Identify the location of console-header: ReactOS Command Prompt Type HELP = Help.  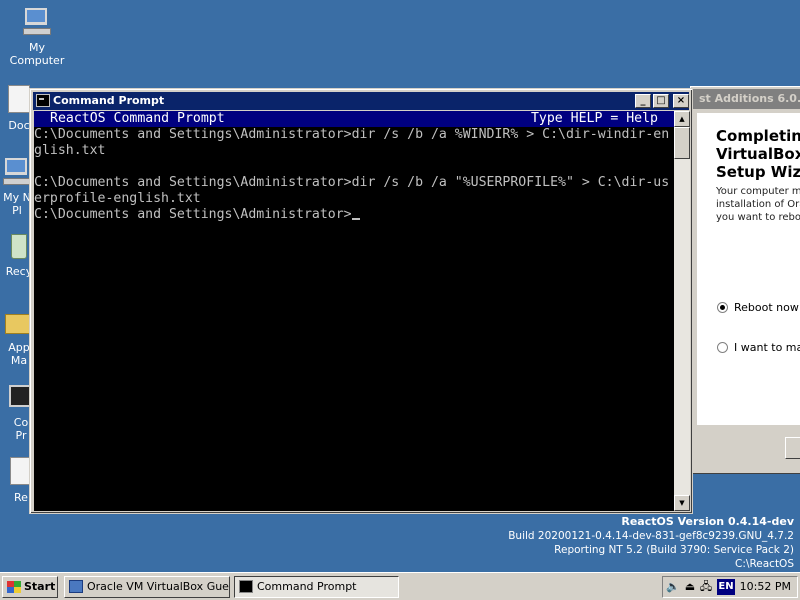
(354, 119).